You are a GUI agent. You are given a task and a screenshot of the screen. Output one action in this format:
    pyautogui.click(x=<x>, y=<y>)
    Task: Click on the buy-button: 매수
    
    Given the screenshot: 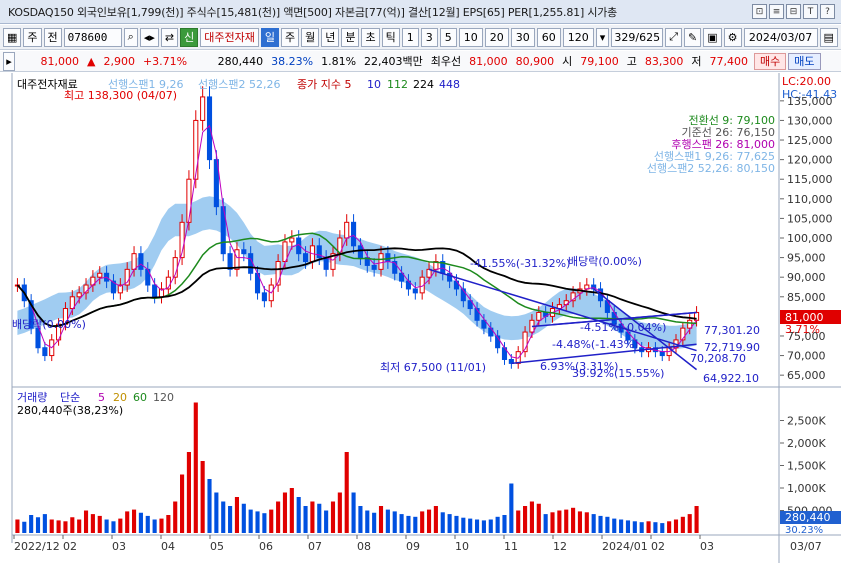 What is the action you would take?
    pyautogui.click(x=770, y=61)
    